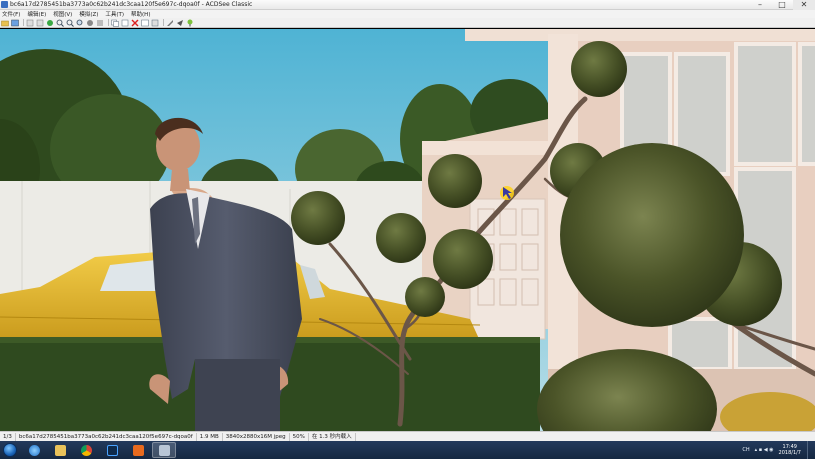 Image resolution: width=815 pixels, height=459 pixels. What do you see at coordinates (407, 14) in the screenshot?
I see `menu-bar: 文件(F) 编辑(E) 视图(V) 模拟(Z) 工具(T) 帮助(H)` at bounding box center [407, 14].